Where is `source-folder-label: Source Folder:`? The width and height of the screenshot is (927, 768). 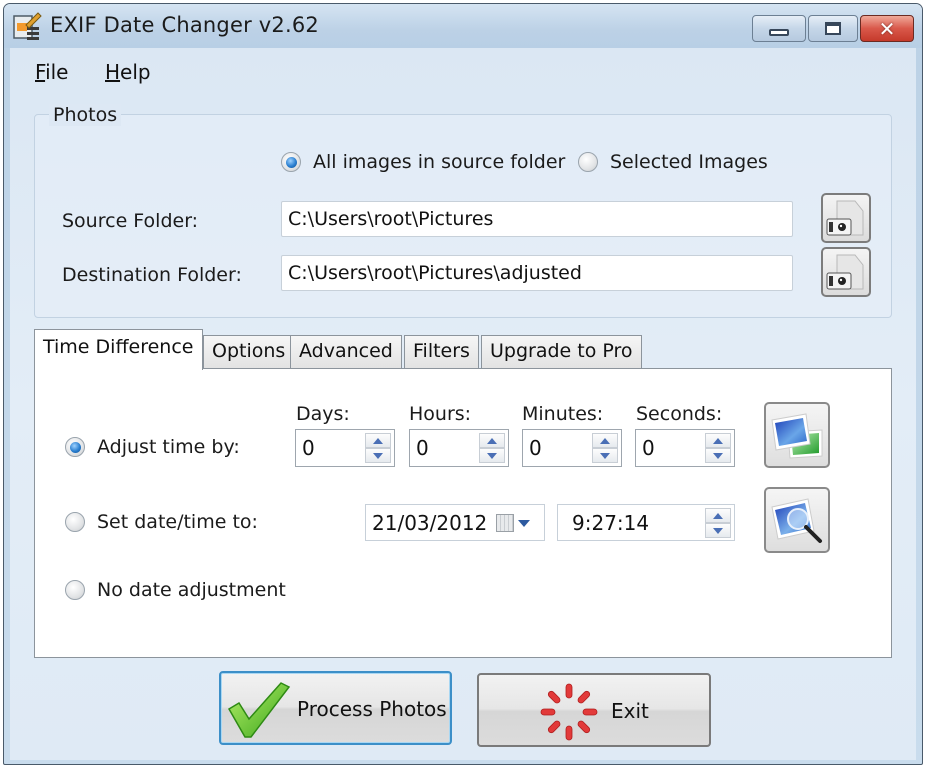
source-folder-label: Source Folder: is located at coordinates (130, 221).